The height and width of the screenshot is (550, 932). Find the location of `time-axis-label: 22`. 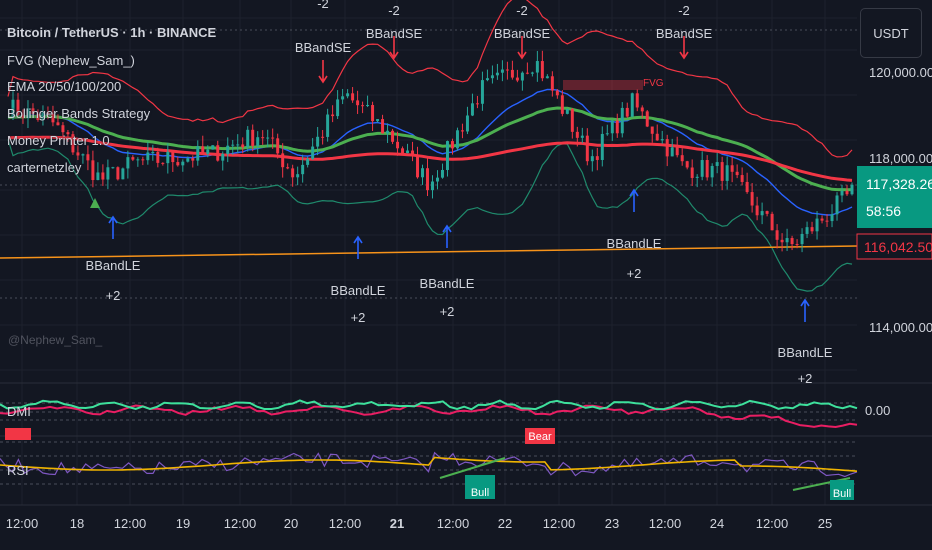

time-axis-label: 22 is located at coordinates (505, 523).